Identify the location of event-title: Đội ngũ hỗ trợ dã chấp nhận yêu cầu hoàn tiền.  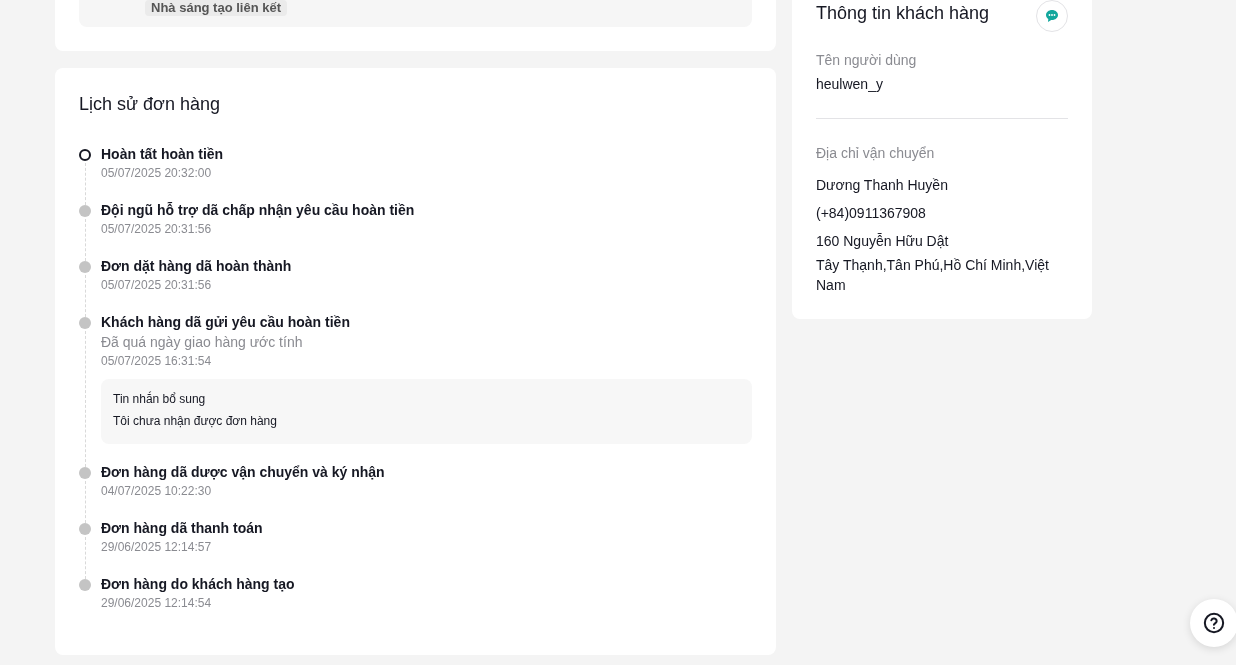
(258, 210).